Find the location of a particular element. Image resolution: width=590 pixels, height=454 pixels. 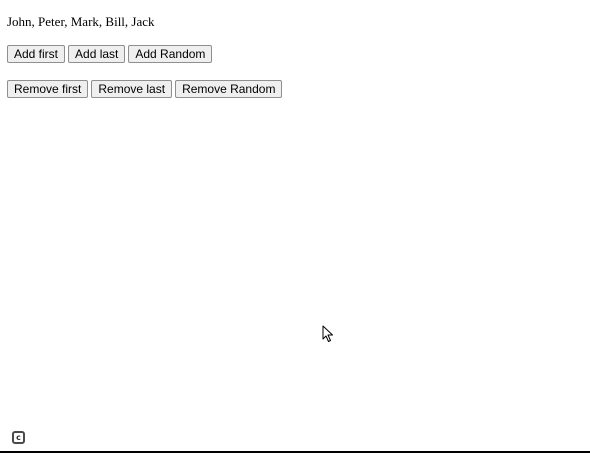

add-random-button: Add Random is located at coordinates (170, 54).